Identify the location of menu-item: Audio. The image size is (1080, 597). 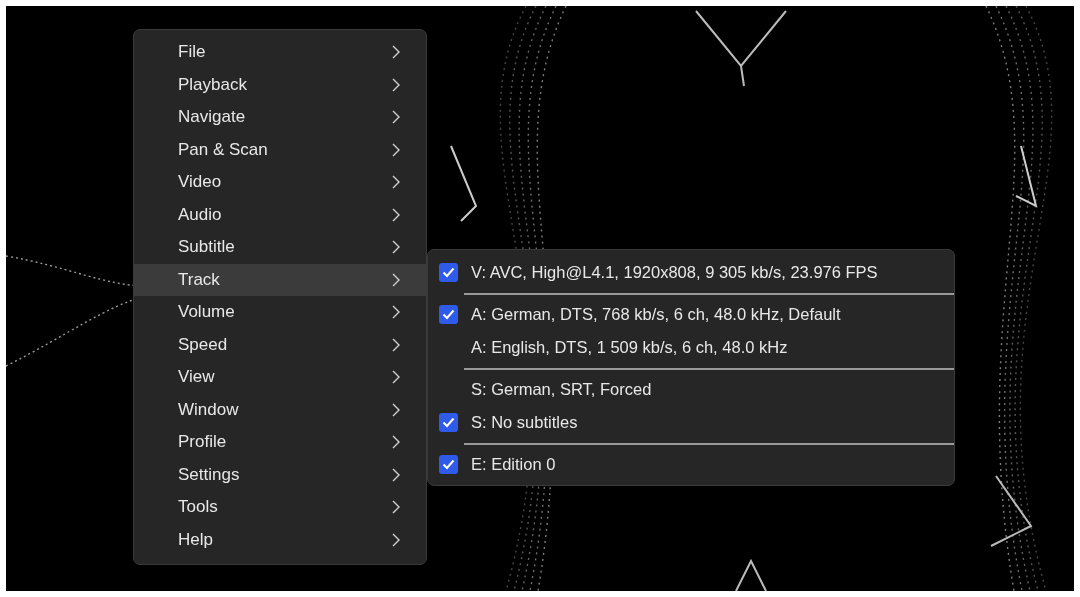
(280, 214).